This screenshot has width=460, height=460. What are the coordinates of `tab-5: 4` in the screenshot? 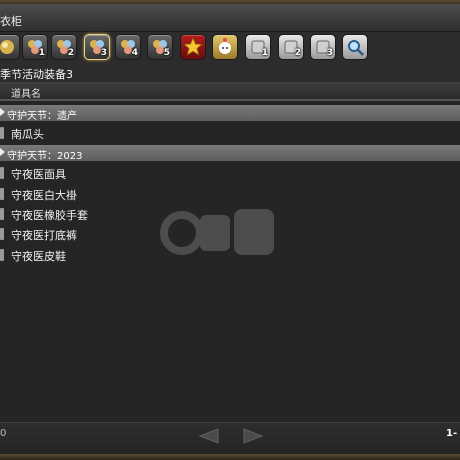 It's located at (128, 47).